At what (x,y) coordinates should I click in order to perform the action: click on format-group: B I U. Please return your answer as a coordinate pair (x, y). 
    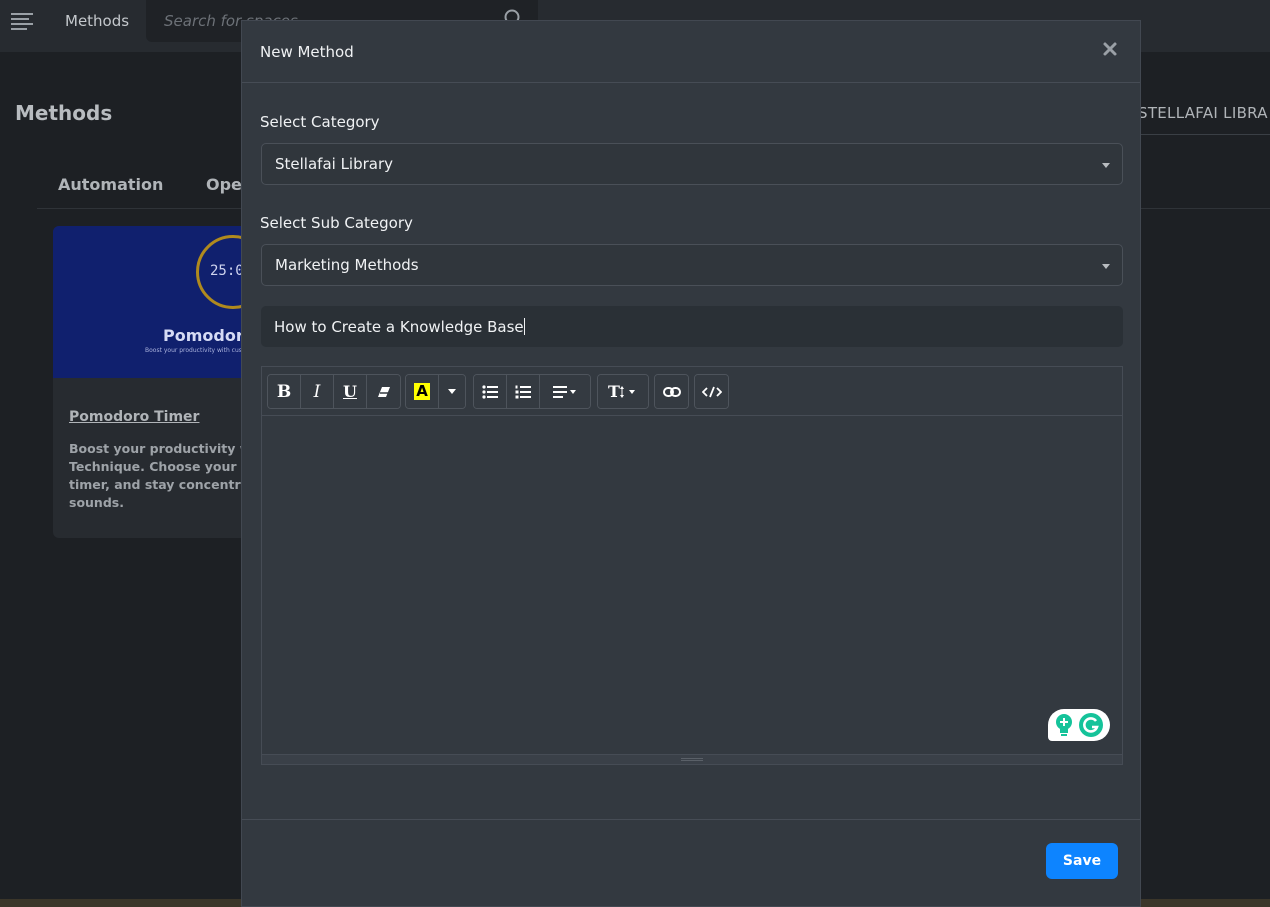
    Looking at the image, I should click on (334, 391).